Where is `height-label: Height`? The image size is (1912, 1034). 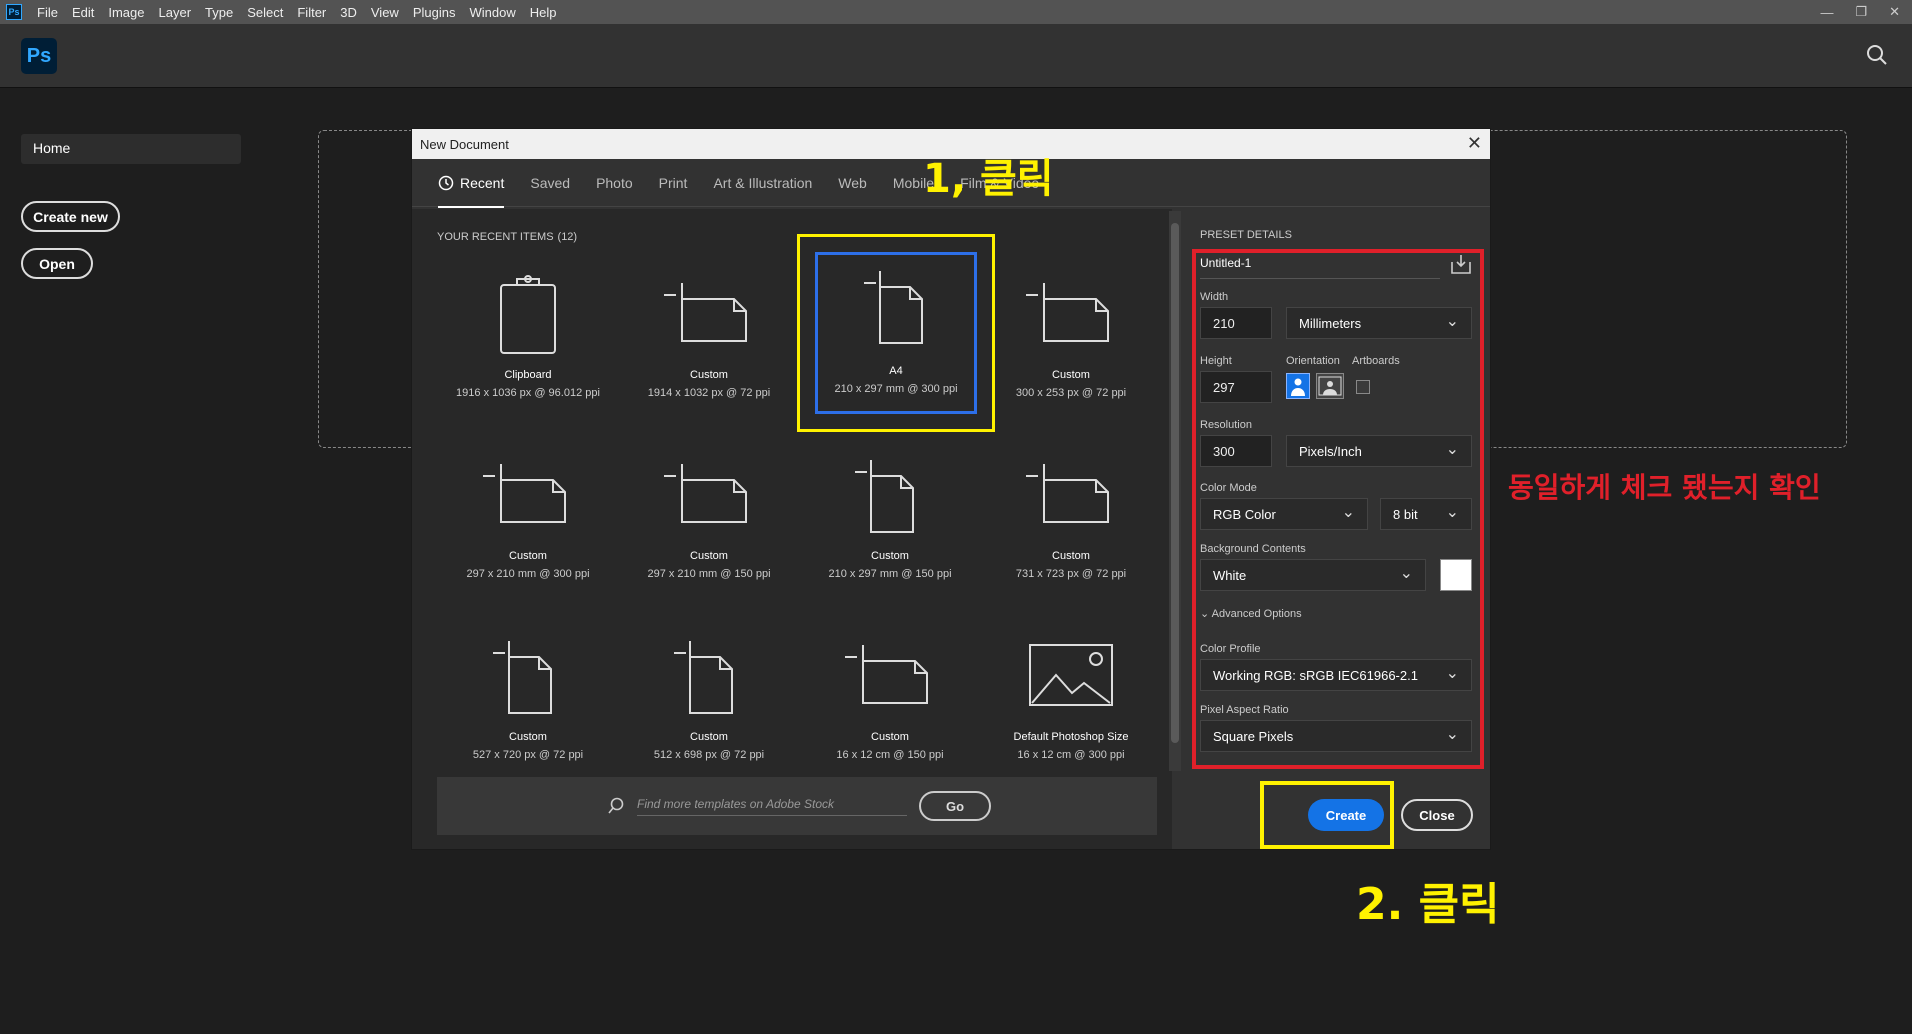
height-label: Height is located at coordinates (1216, 361).